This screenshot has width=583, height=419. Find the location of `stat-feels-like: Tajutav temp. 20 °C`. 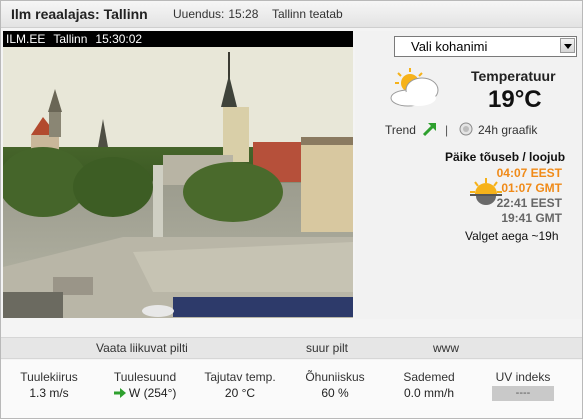

stat-feels-like: Tajutav temp. 20 °C is located at coordinates (240, 385).